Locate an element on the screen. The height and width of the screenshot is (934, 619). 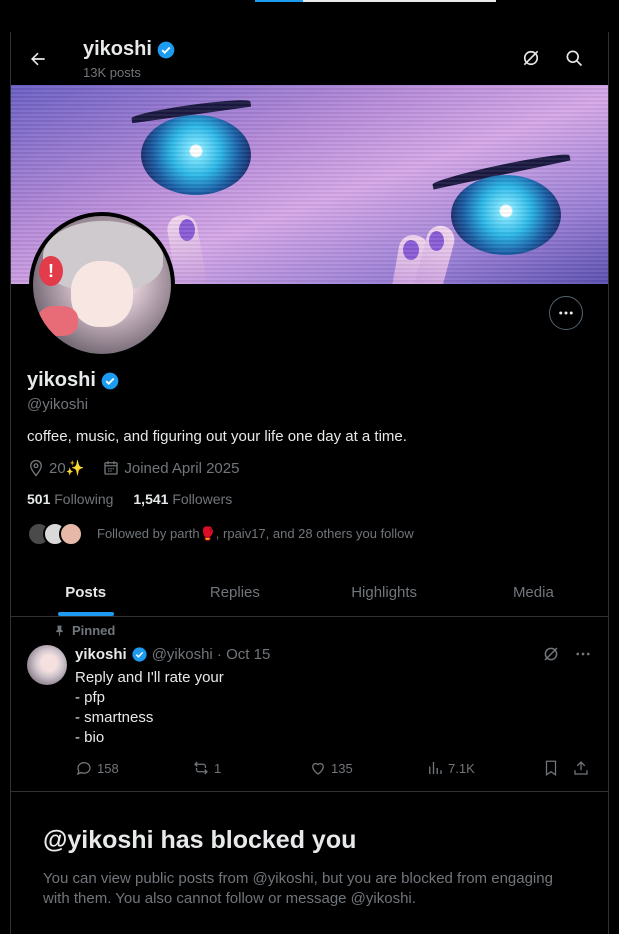
views-icon is located at coordinates (435, 768).